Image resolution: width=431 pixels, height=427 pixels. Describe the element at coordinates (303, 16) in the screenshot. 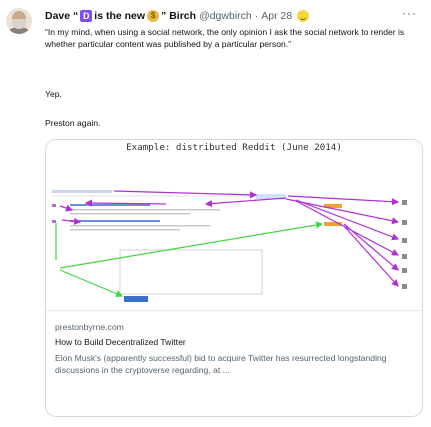

I see `smiley-icon` at that location.